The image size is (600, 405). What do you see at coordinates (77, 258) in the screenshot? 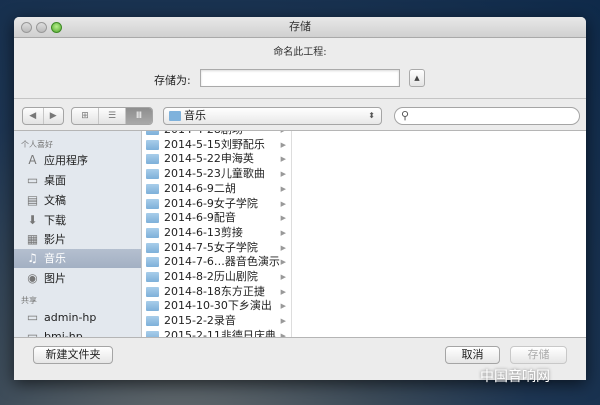
I see `sidebar-item: ♫ 音乐` at bounding box center [77, 258].